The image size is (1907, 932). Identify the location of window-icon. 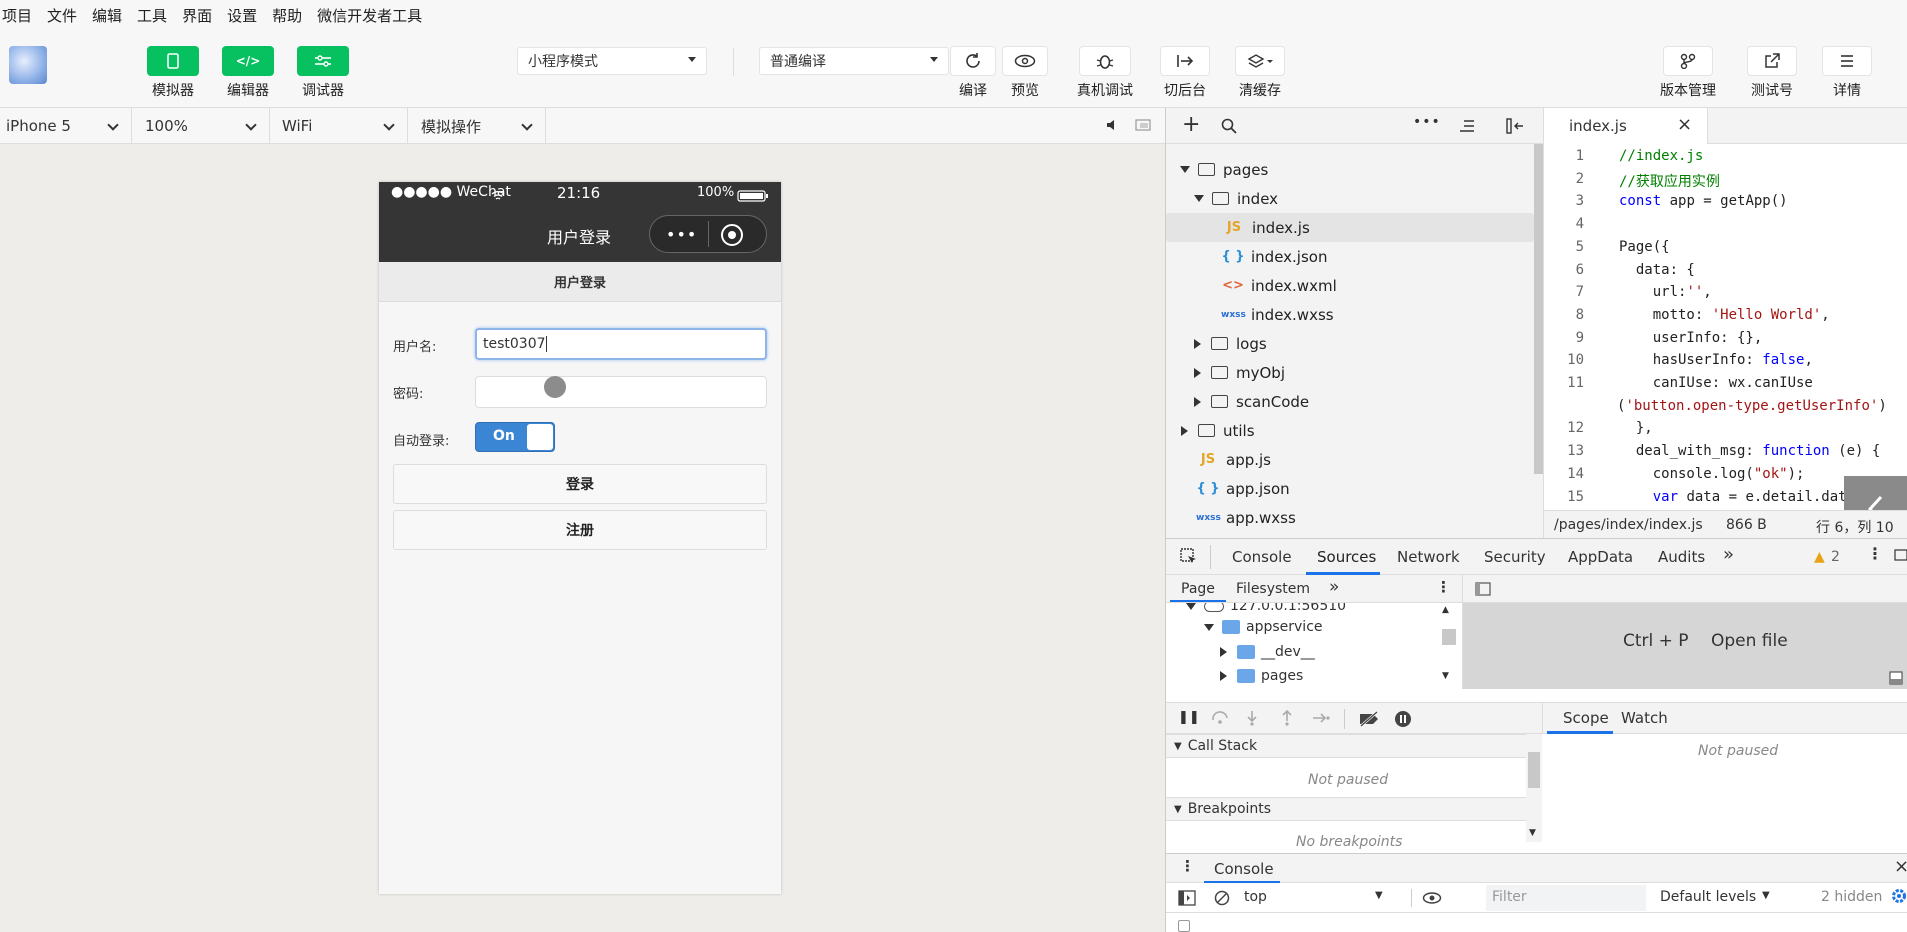
(1143, 127).